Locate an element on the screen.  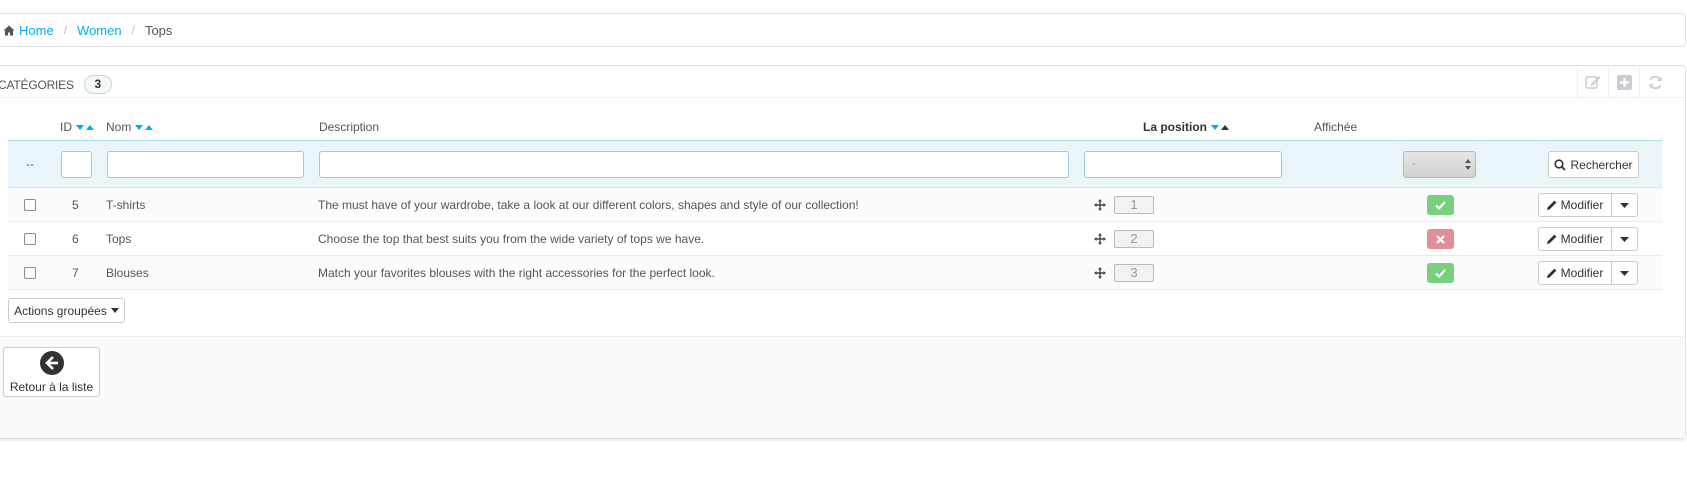
filter-displayed-value: - is located at coordinates (1414, 164).